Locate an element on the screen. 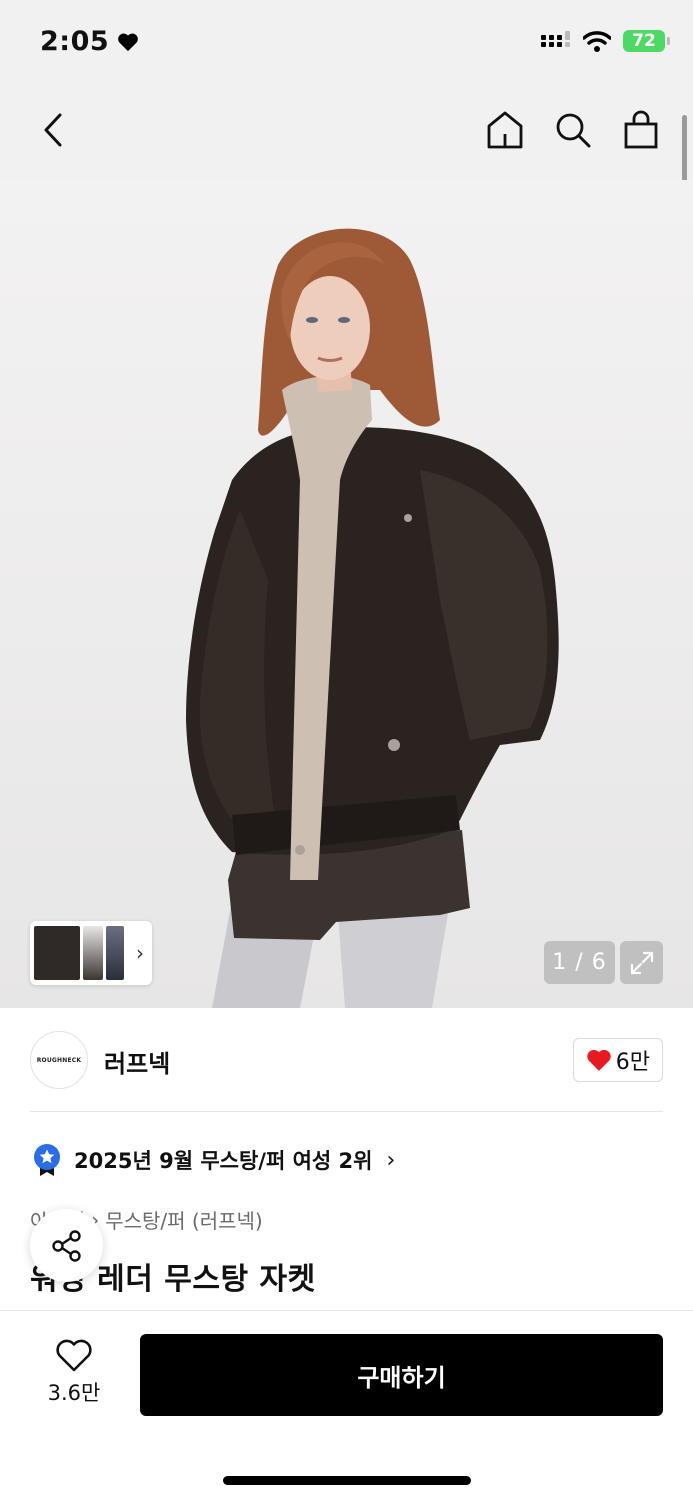 This screenshot has height=1500, width=693. cart-button is located at coordinates (641, 130).